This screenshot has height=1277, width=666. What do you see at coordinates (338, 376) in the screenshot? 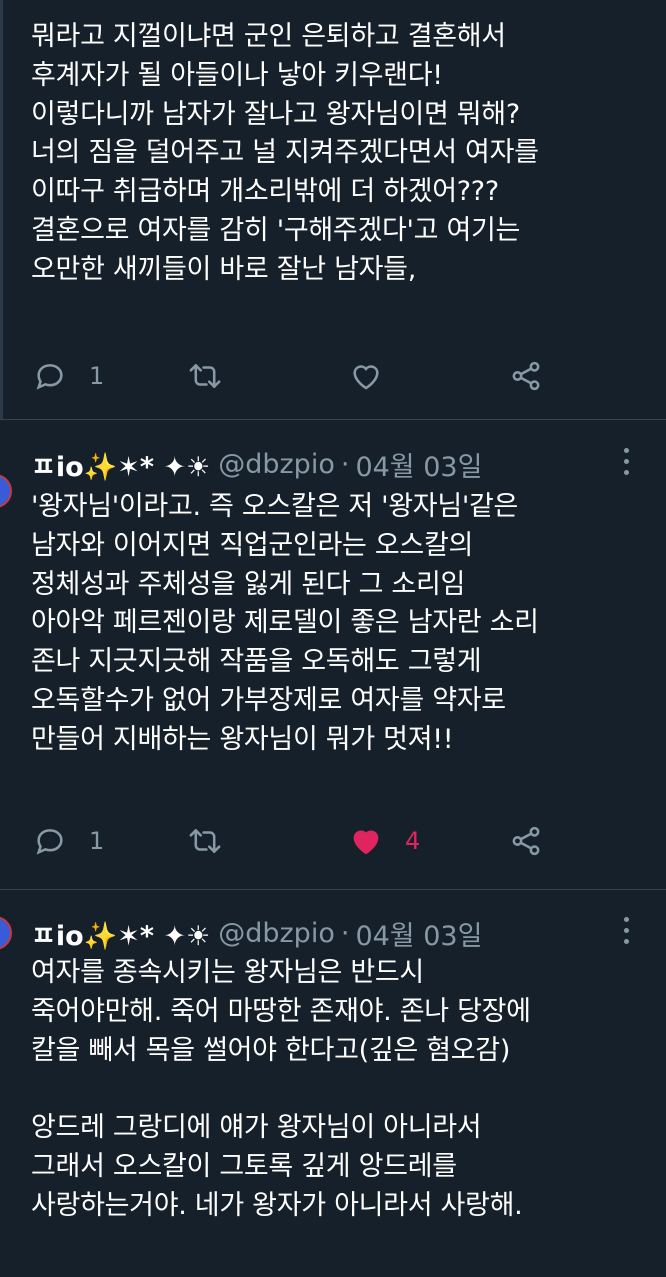
I see `tweet-actions: 1` at bounding box center [338, 376].